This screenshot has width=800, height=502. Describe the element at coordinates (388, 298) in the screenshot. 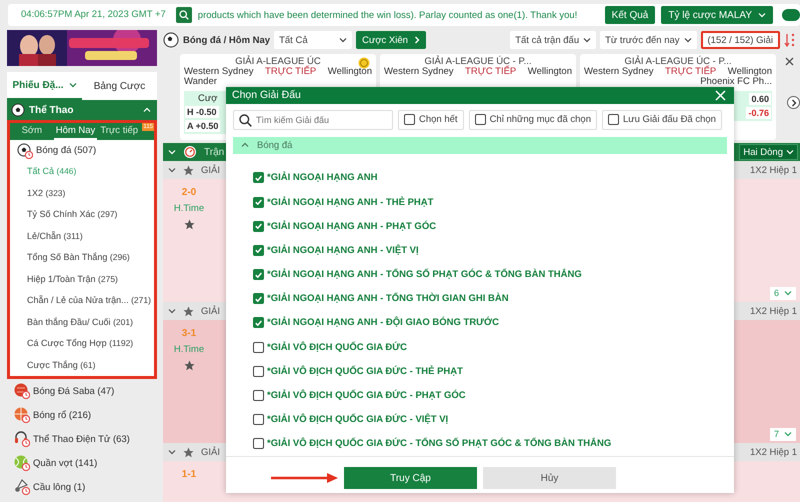

I see `league-option: *GIẢI NGOẠI HẠNG ANH - TỔNG THỜI GIAN GHI BÀN` at that location.